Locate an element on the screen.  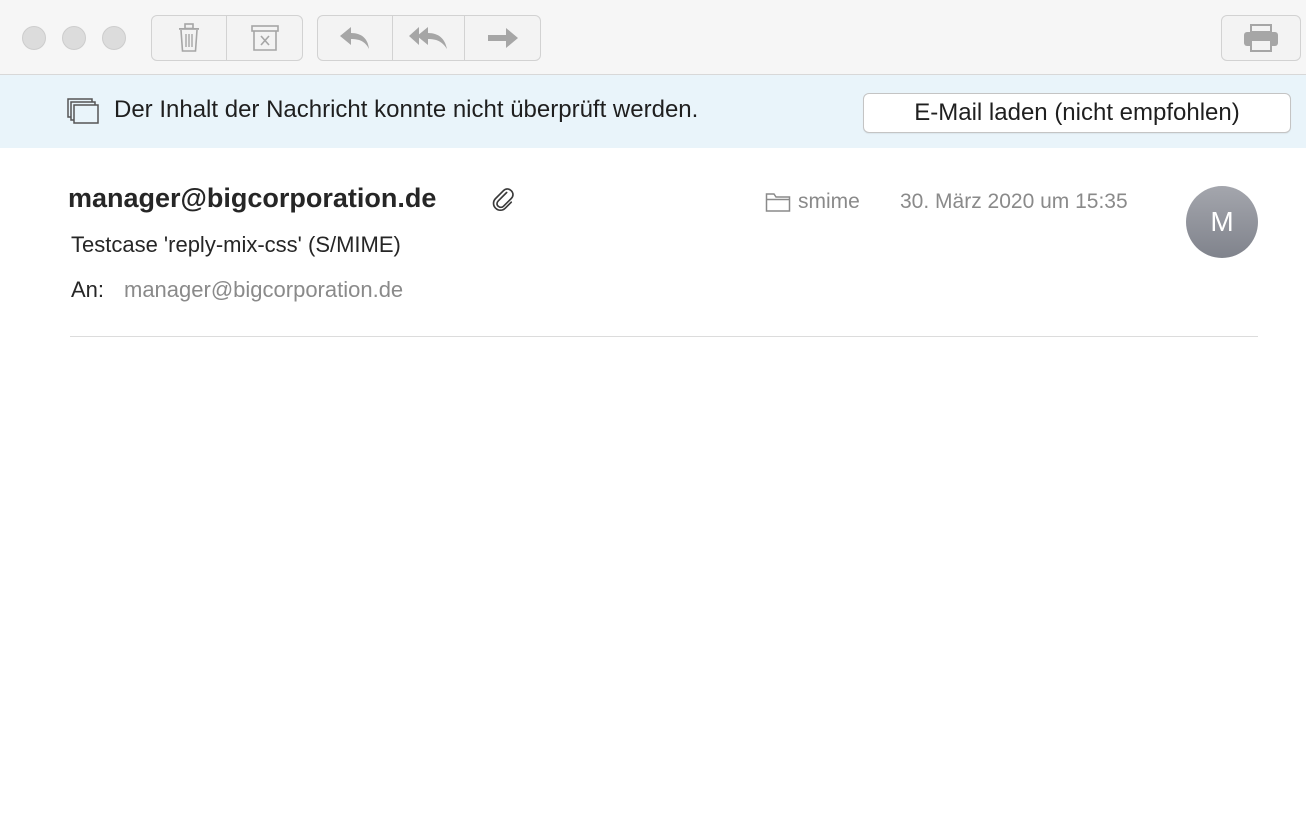
zoom-window-button is located at coordinates (114, 38).